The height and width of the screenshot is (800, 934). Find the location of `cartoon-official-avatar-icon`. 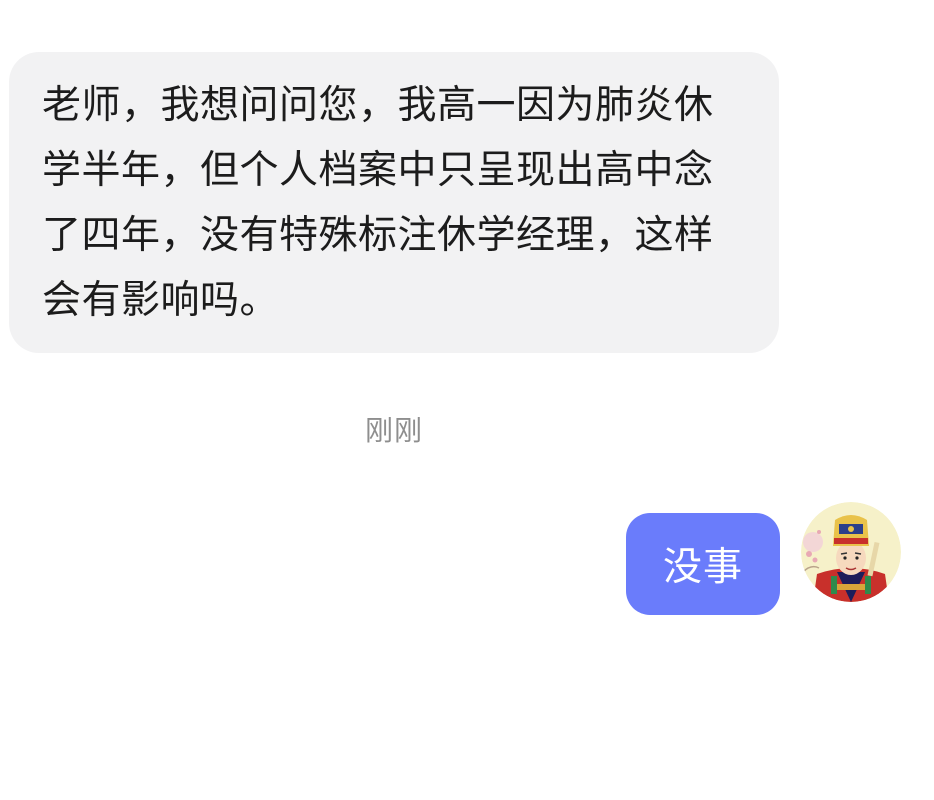

cartoon-official-avatar-icon is located at coordinates (851, 552).